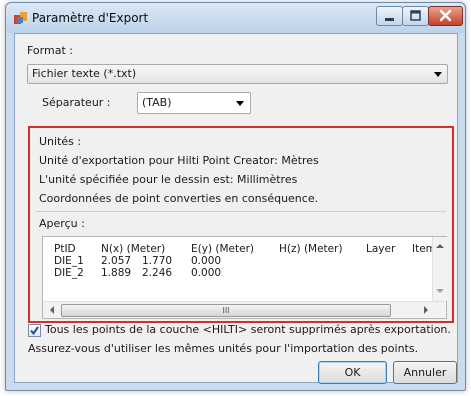 Image resolution: width=471 pixels, height=396 pixels. I want to click on delete-points-checkbox, so click(34, 330).